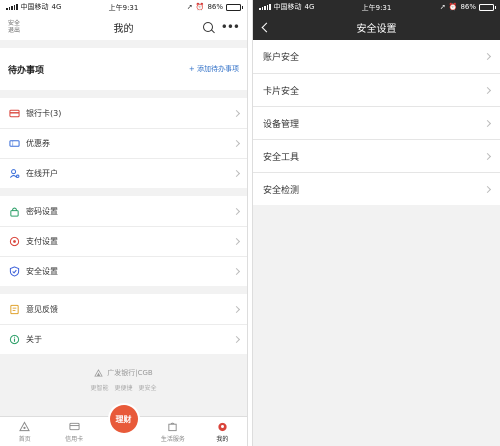  What do you see at coordinates (73, 431) in the screenshot?
I see `tab-credit-card: 信用卡` at bounding box center [73, 431].